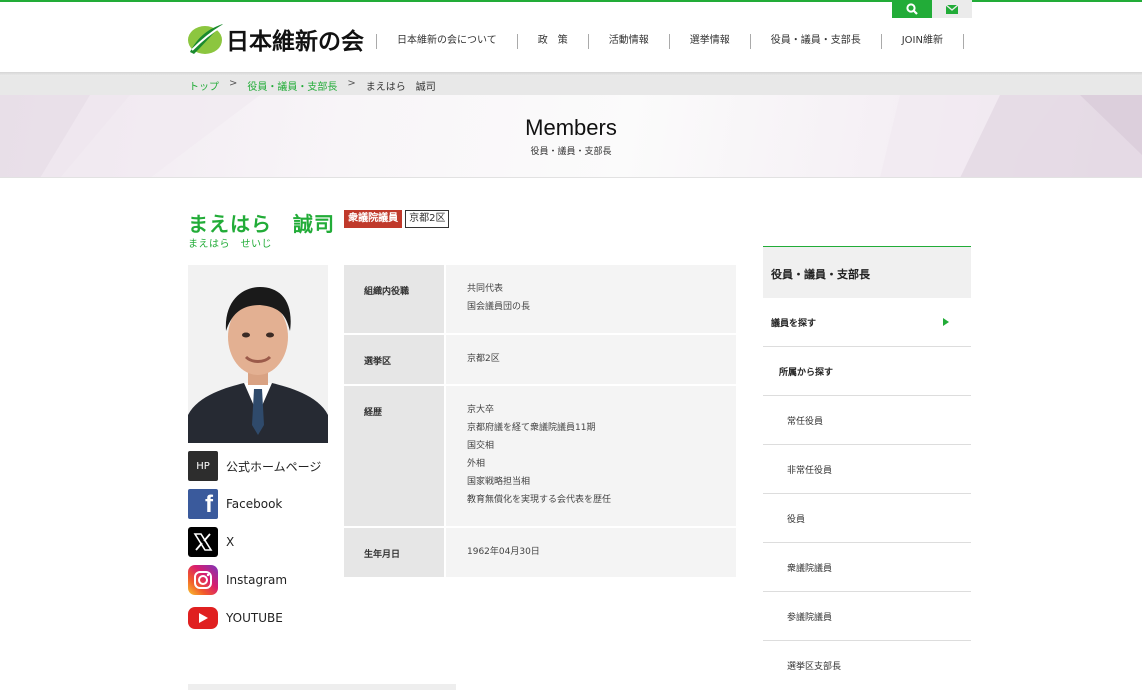  What do you see at coordinates (503, 552) in the screenshot?
I see `info-line: 1962年04月30日` at bounding box center [503, 552].